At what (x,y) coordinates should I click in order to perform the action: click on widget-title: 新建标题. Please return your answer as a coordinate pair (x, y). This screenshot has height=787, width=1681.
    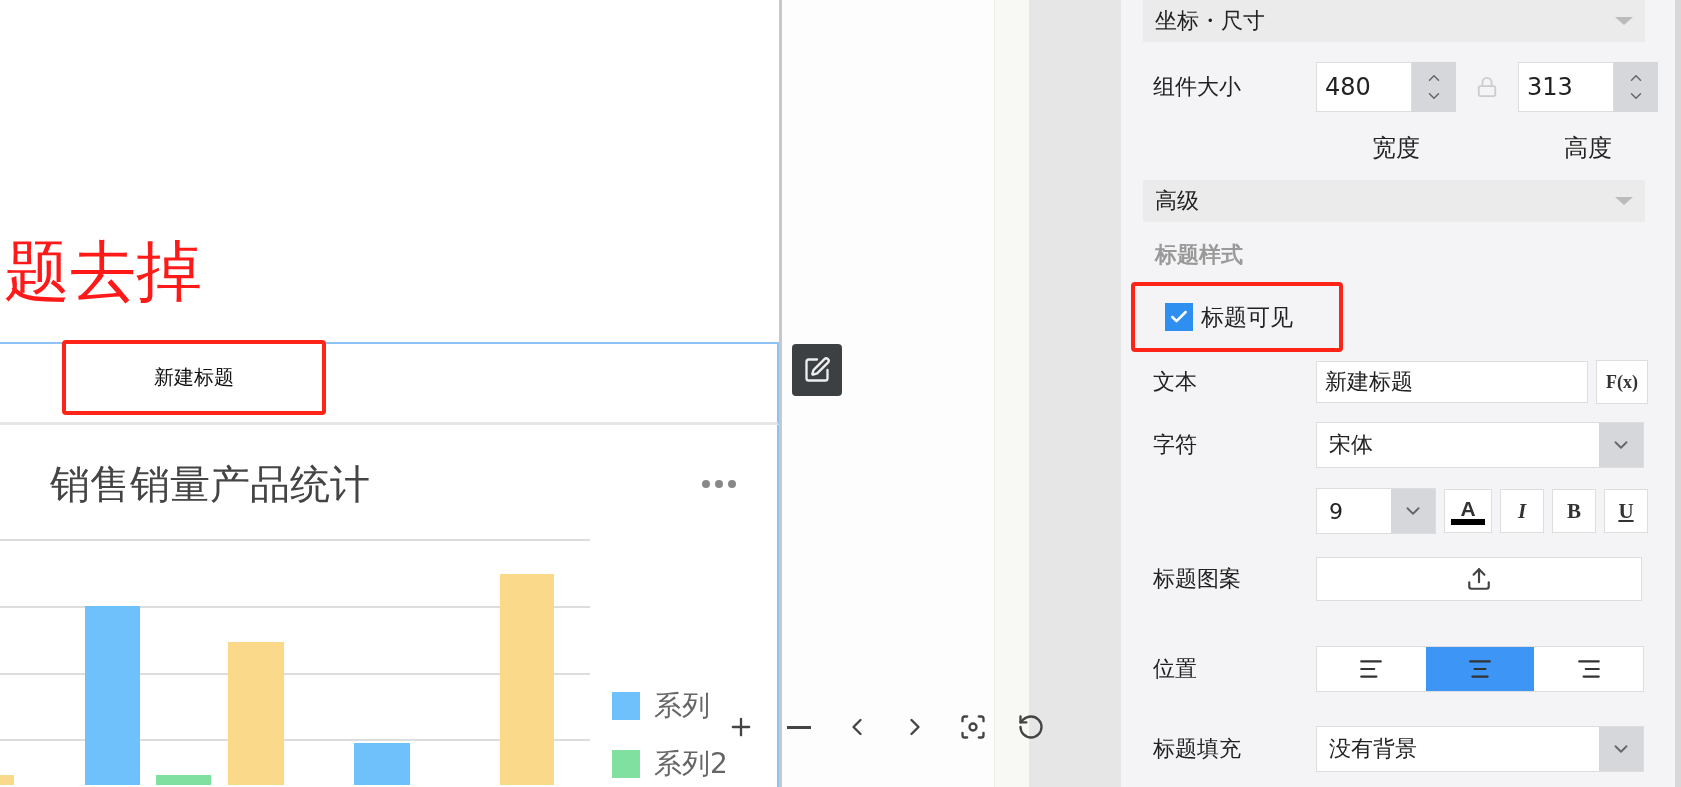
    Looking at the image, I should click on (193, 377).